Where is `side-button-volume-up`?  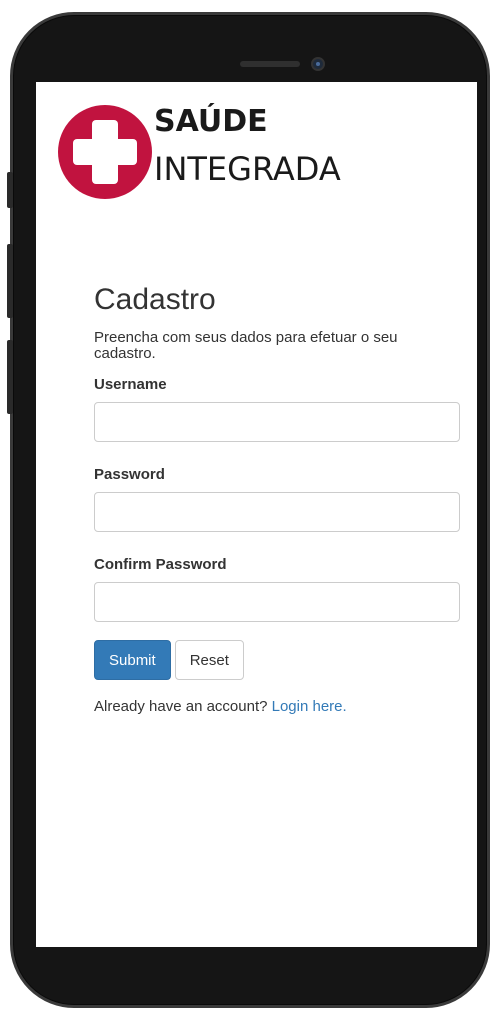 side-button-volume-up is located at coordinates (10, 281).